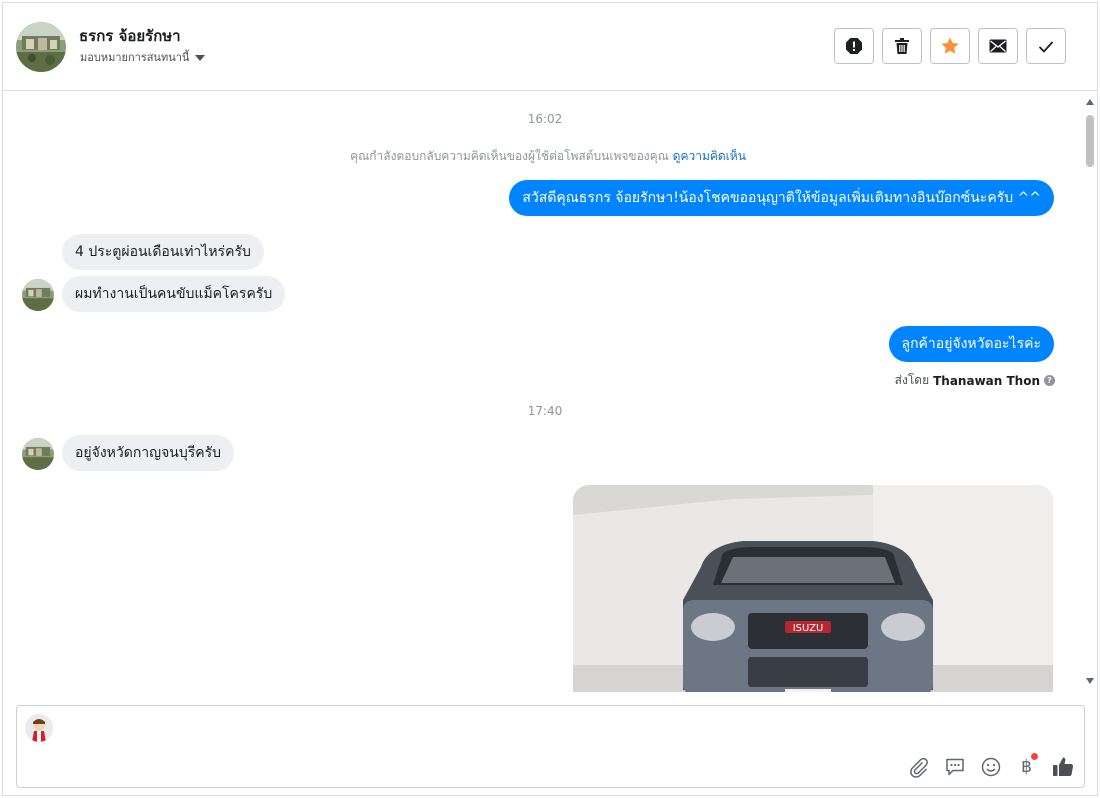 The image size is (1100, 798). Describe the element at coordinates (130, 36) in the screenshot. I see `contact-name: ธรกร จ้อยรักษา` at that location.